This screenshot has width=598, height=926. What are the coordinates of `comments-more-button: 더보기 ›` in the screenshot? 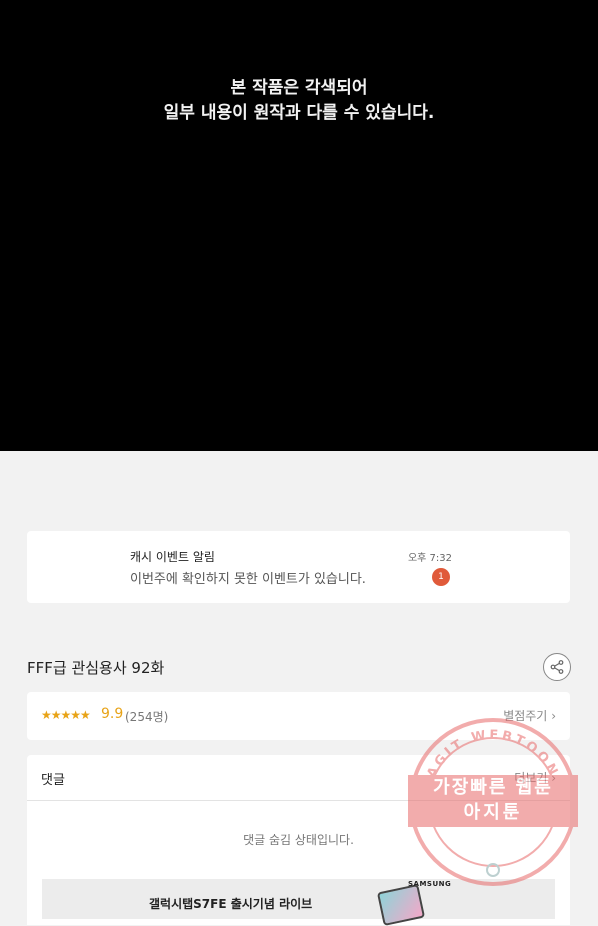 It's located at (535, 777).